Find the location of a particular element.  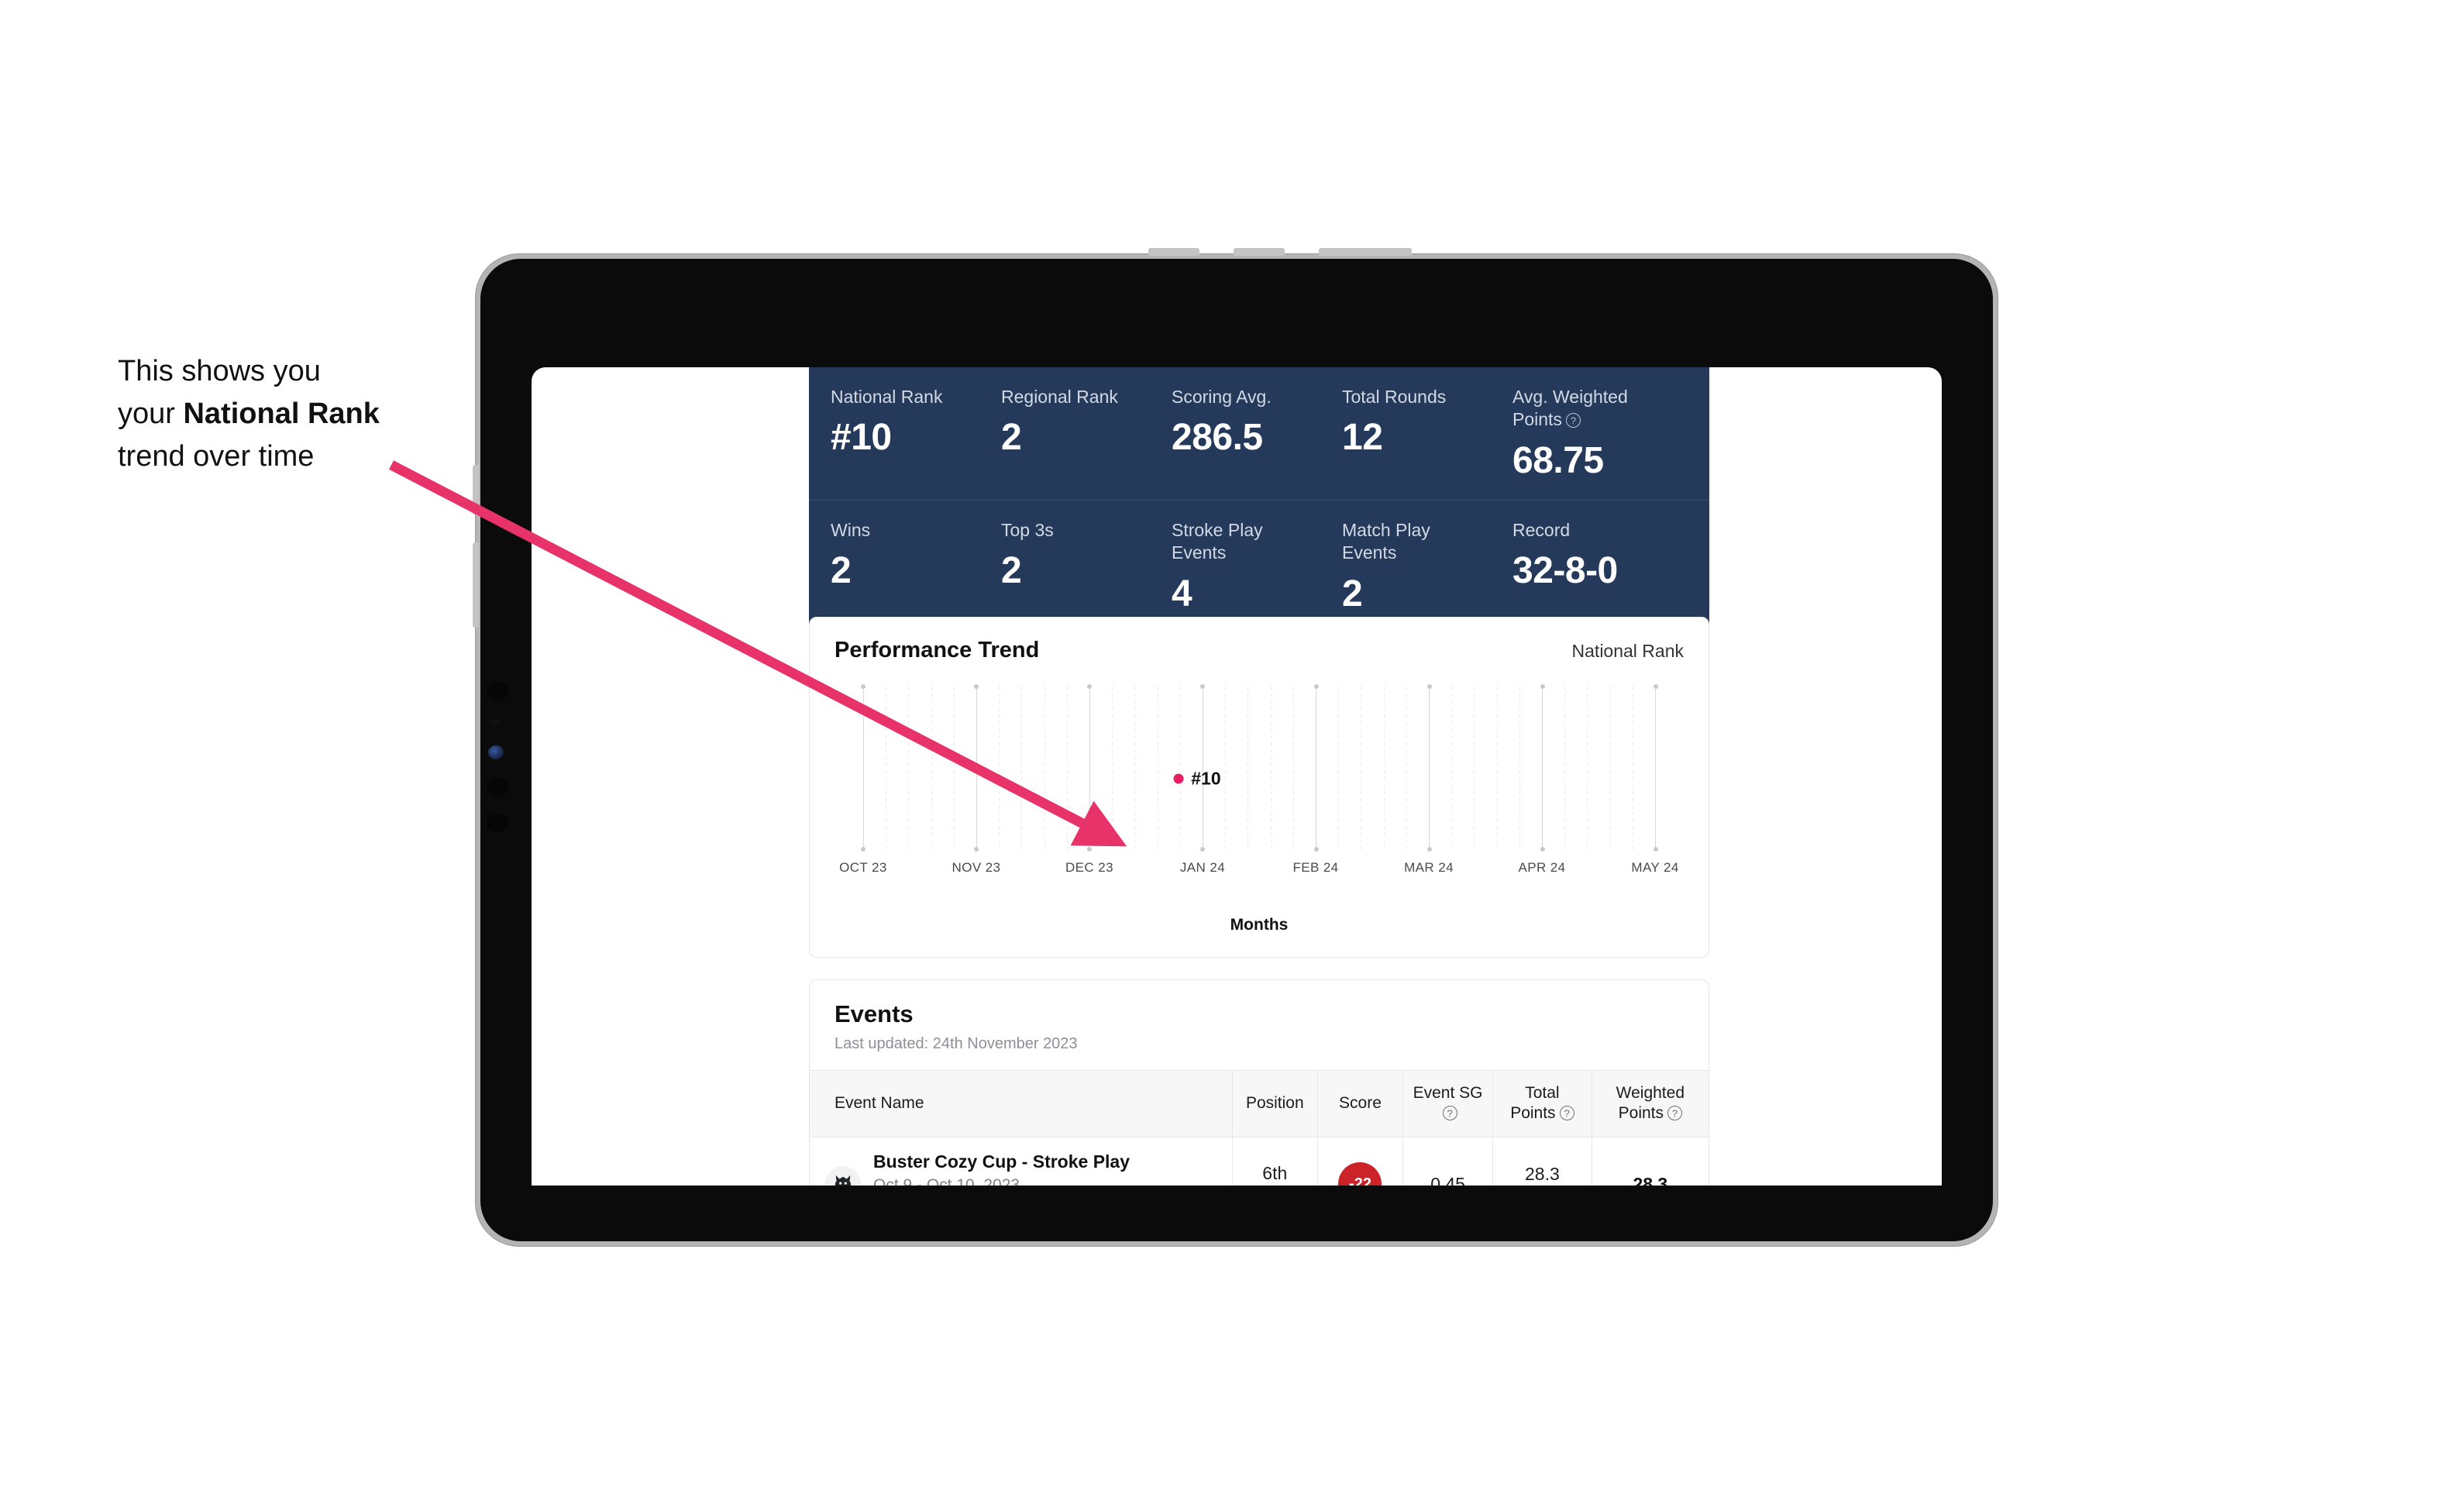

stat-label-text: Scoring Avg. is located at coordinates (1222, 397).